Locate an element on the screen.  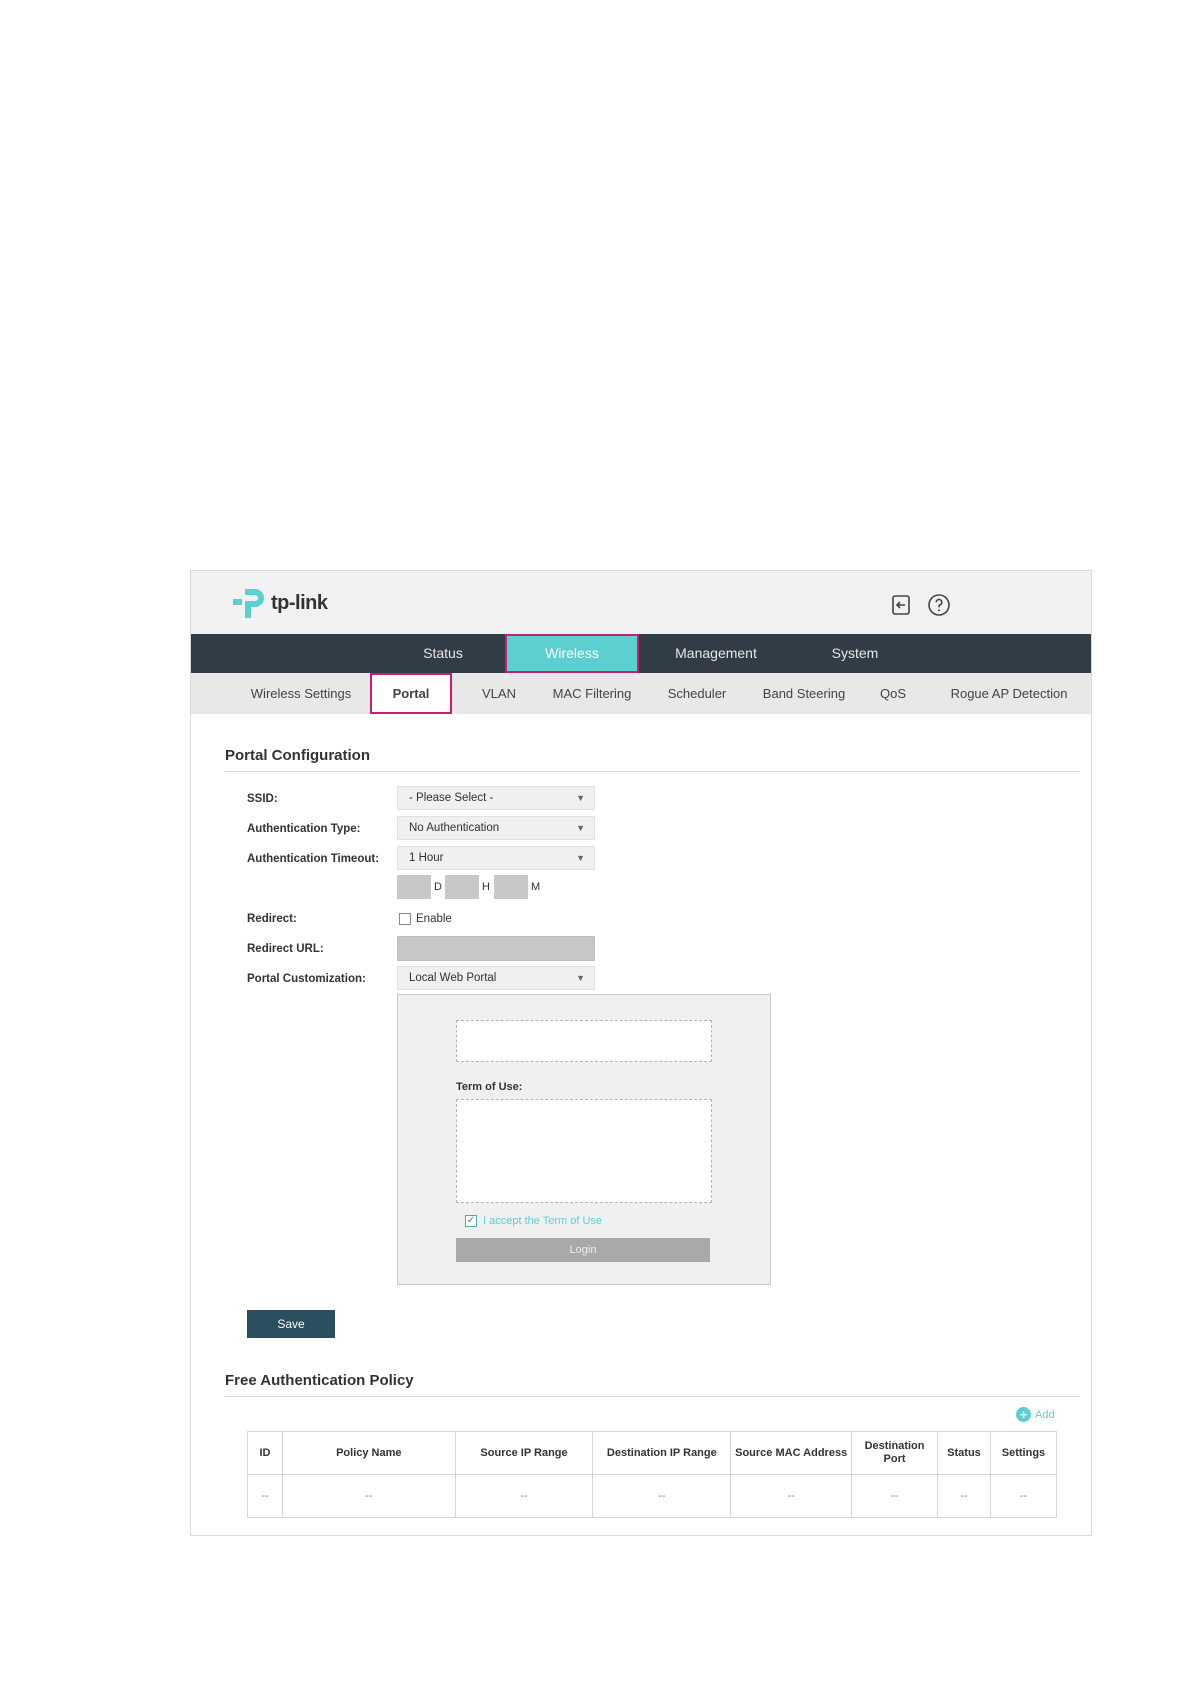
column-header-destination-port: Destination Port is located at coordinates (895, 1453).